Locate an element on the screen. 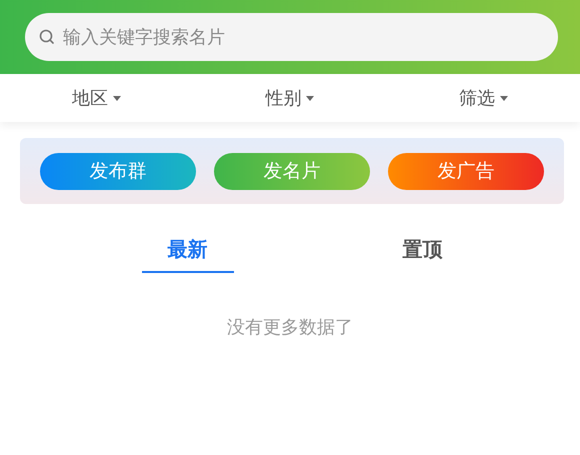 Image resolution: width=580 pixels, height=455 pixels. empty-message: 没有更多数据了 is located at coordinates (290, 327).